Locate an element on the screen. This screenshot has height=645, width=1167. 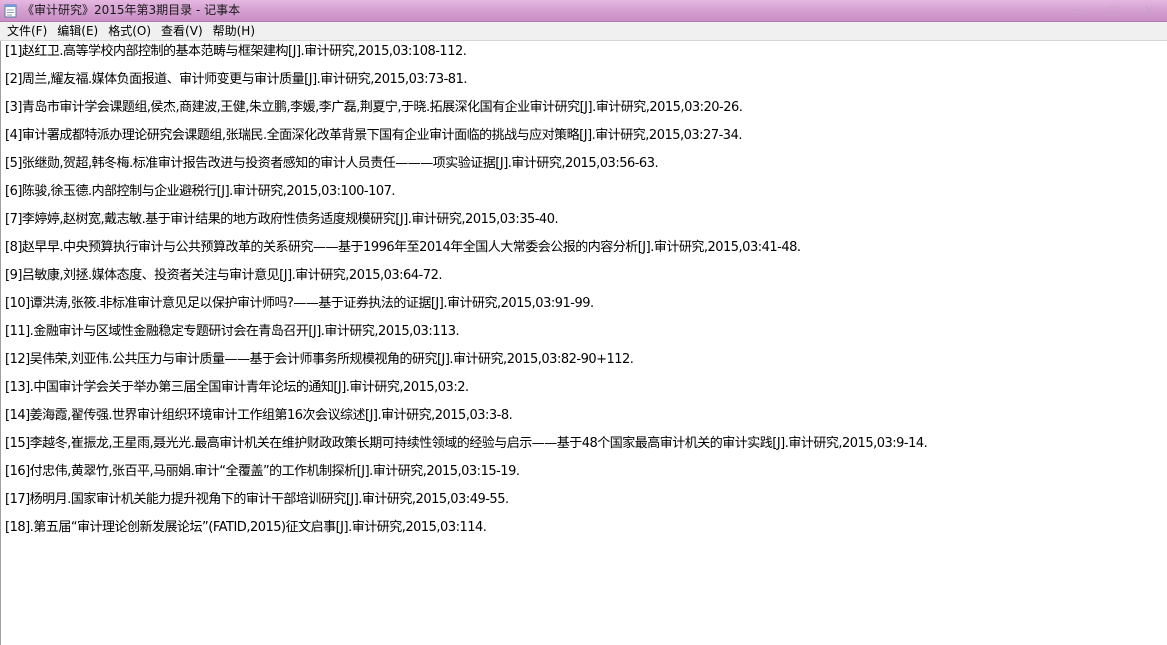
minimize-icon: ─ is located at coordinates (1077, 10).